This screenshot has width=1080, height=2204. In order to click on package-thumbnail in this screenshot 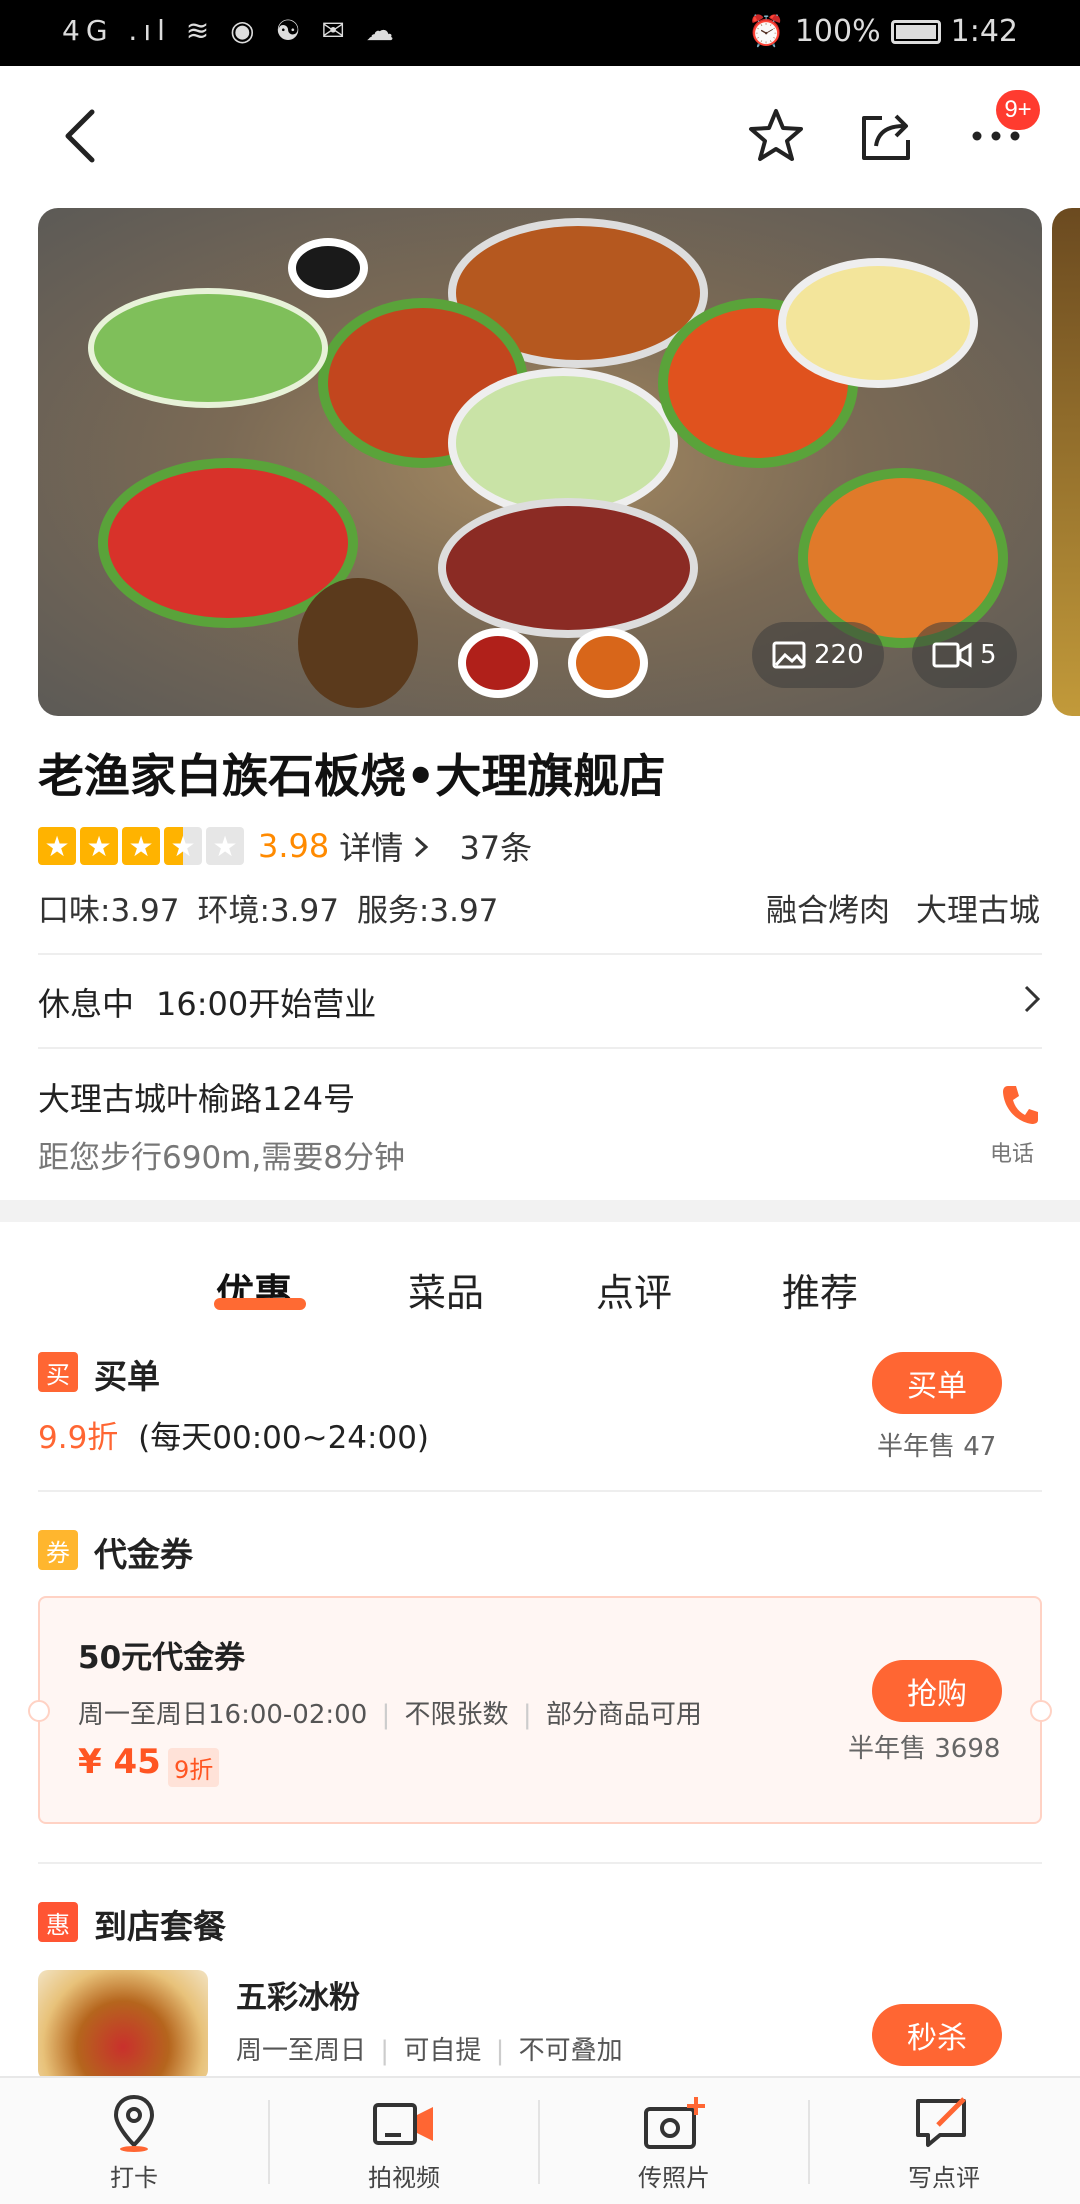, I will do `click(123, 2025)`.